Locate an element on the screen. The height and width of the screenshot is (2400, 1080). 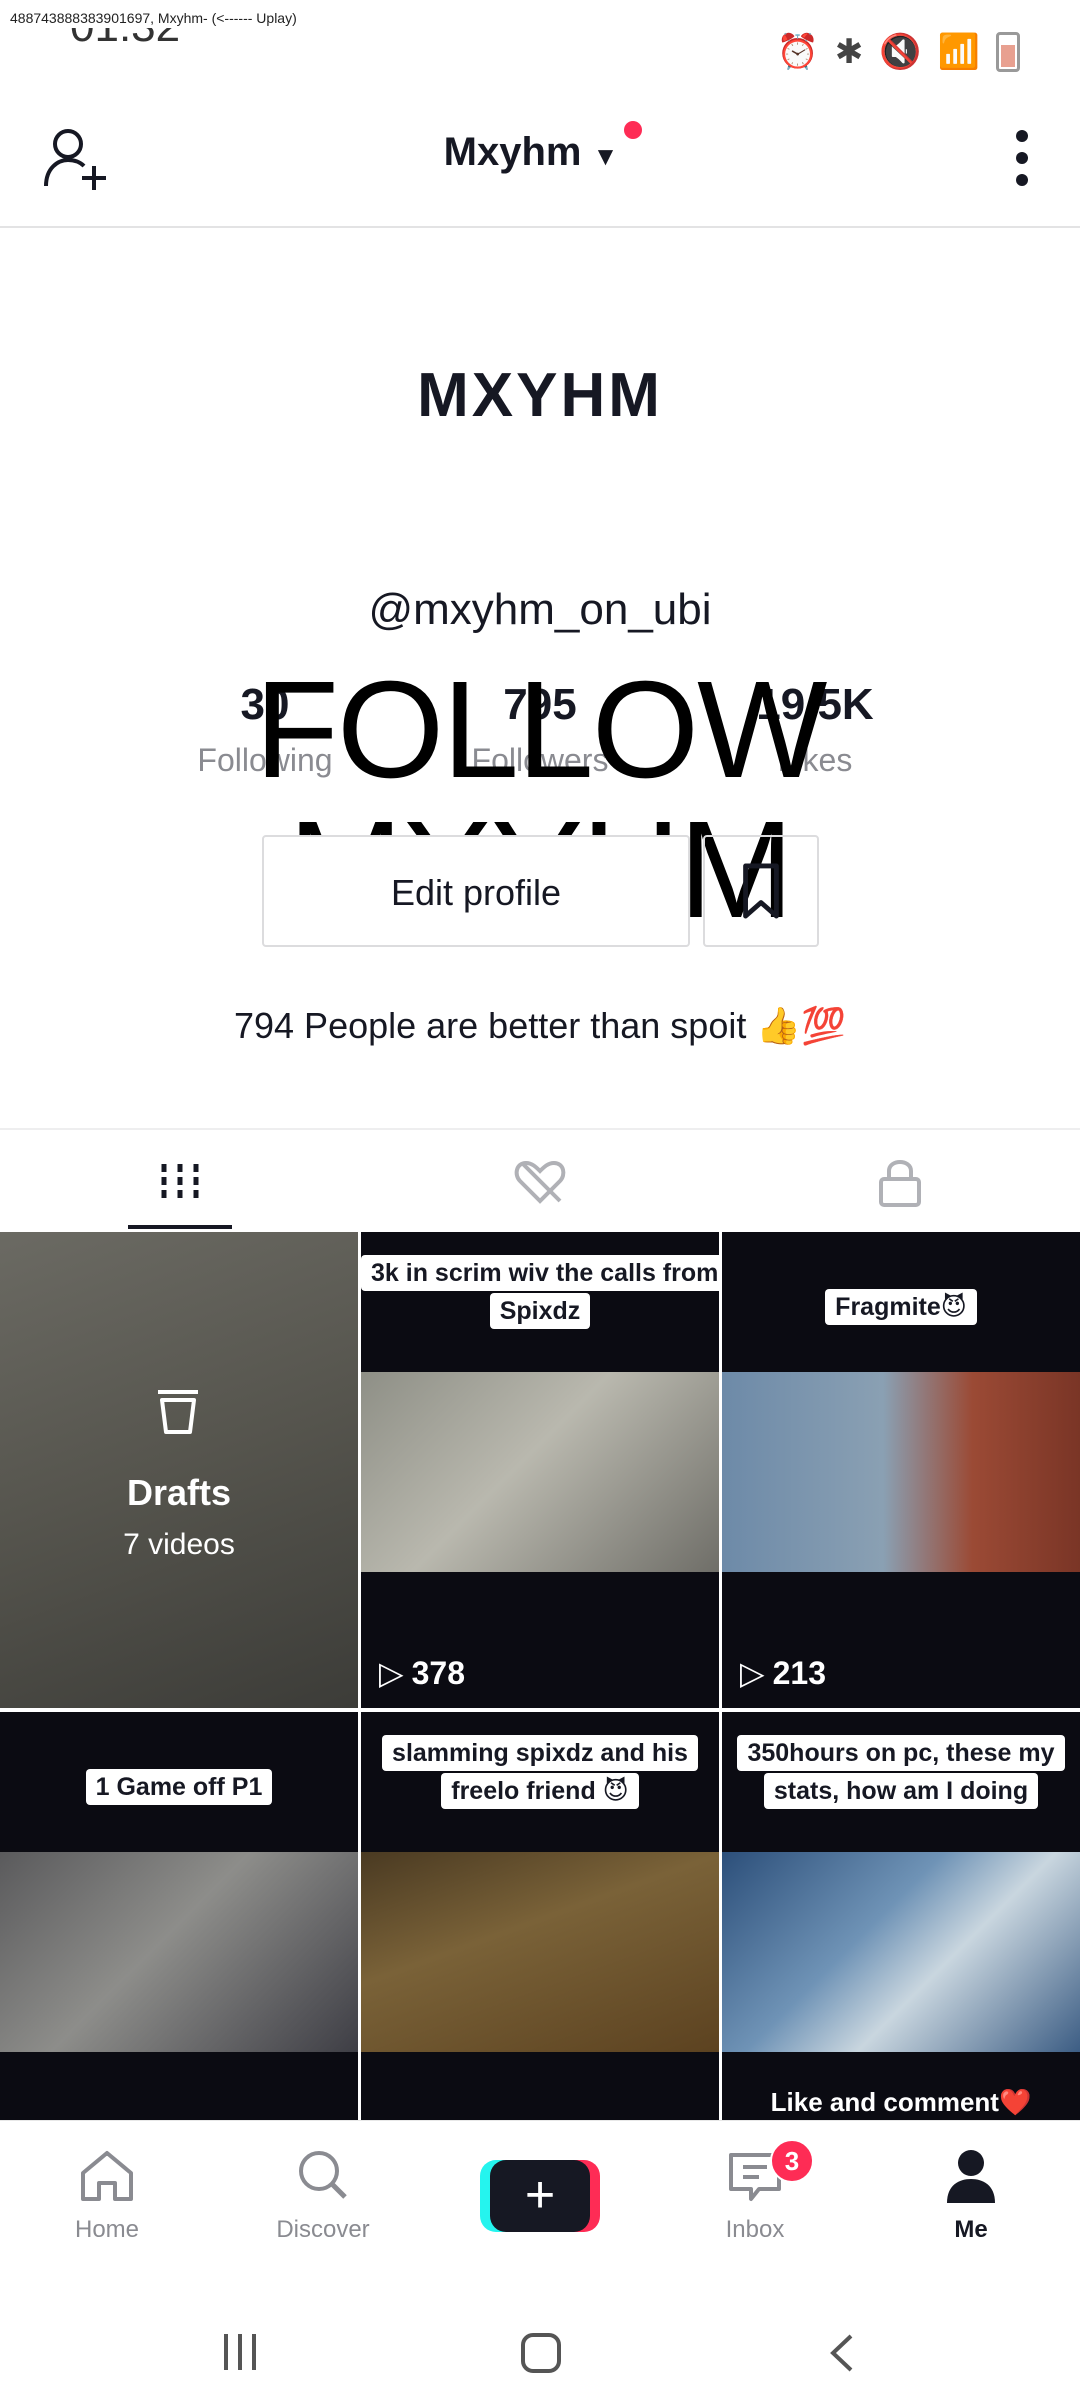
profile-header: Mxyhm ▼ is located at coordinates (540, 164).